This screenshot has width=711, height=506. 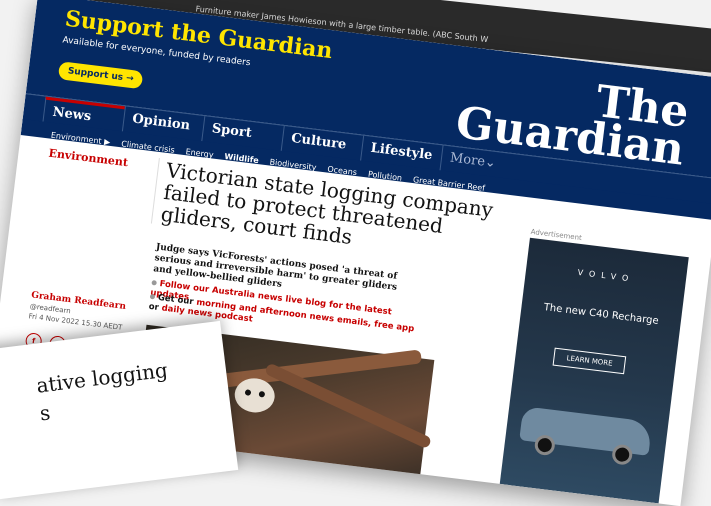 I want to click on ad-tagline: The new C40 Recharge, so click(x=601, y=315).